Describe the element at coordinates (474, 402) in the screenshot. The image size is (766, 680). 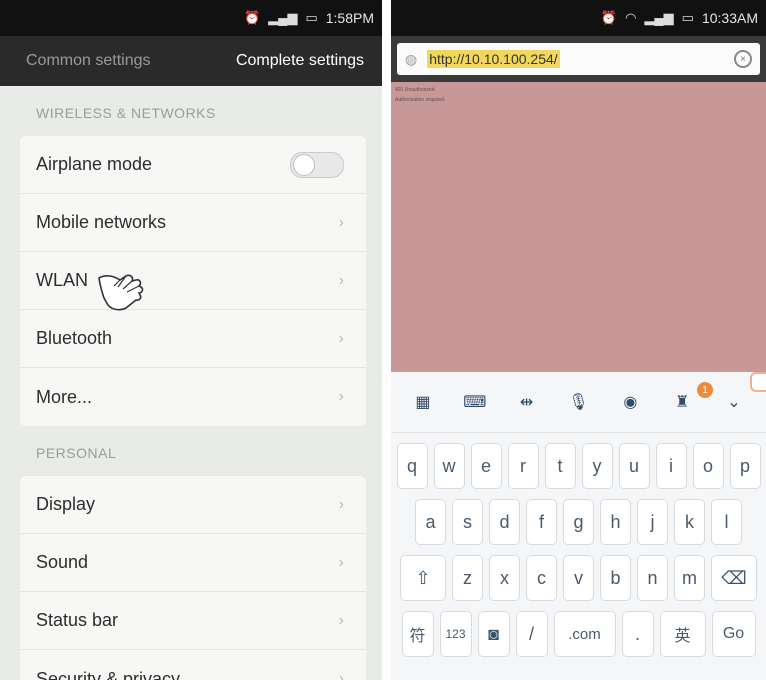
I see `keyboard-icon: ⌨` at that location.